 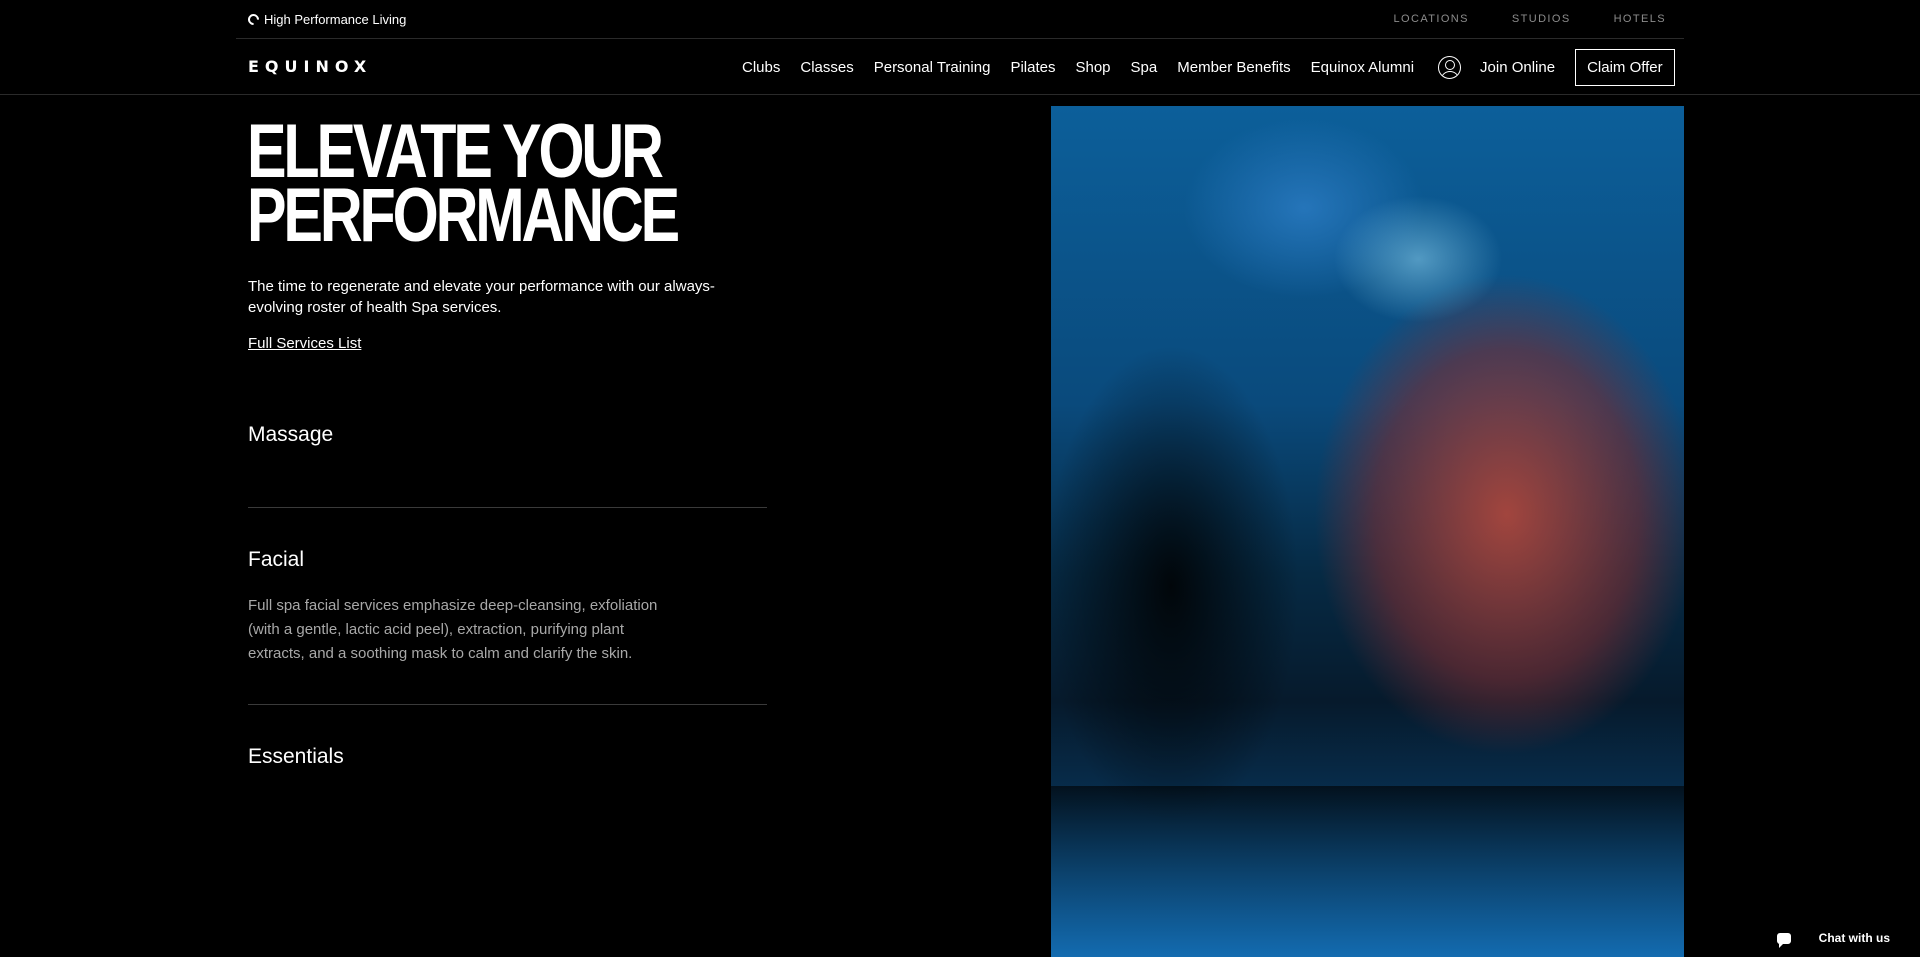 What do you see at coordinates (1640, 19) in the screenshot?
I see `hotels-link: HOTELS` at bounding box center [1640, 19].